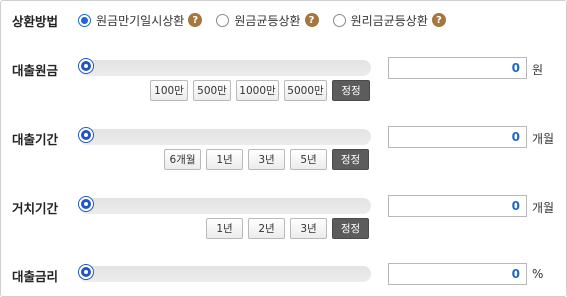  I want to click on grace-slider-thumb, so click(86, 204).